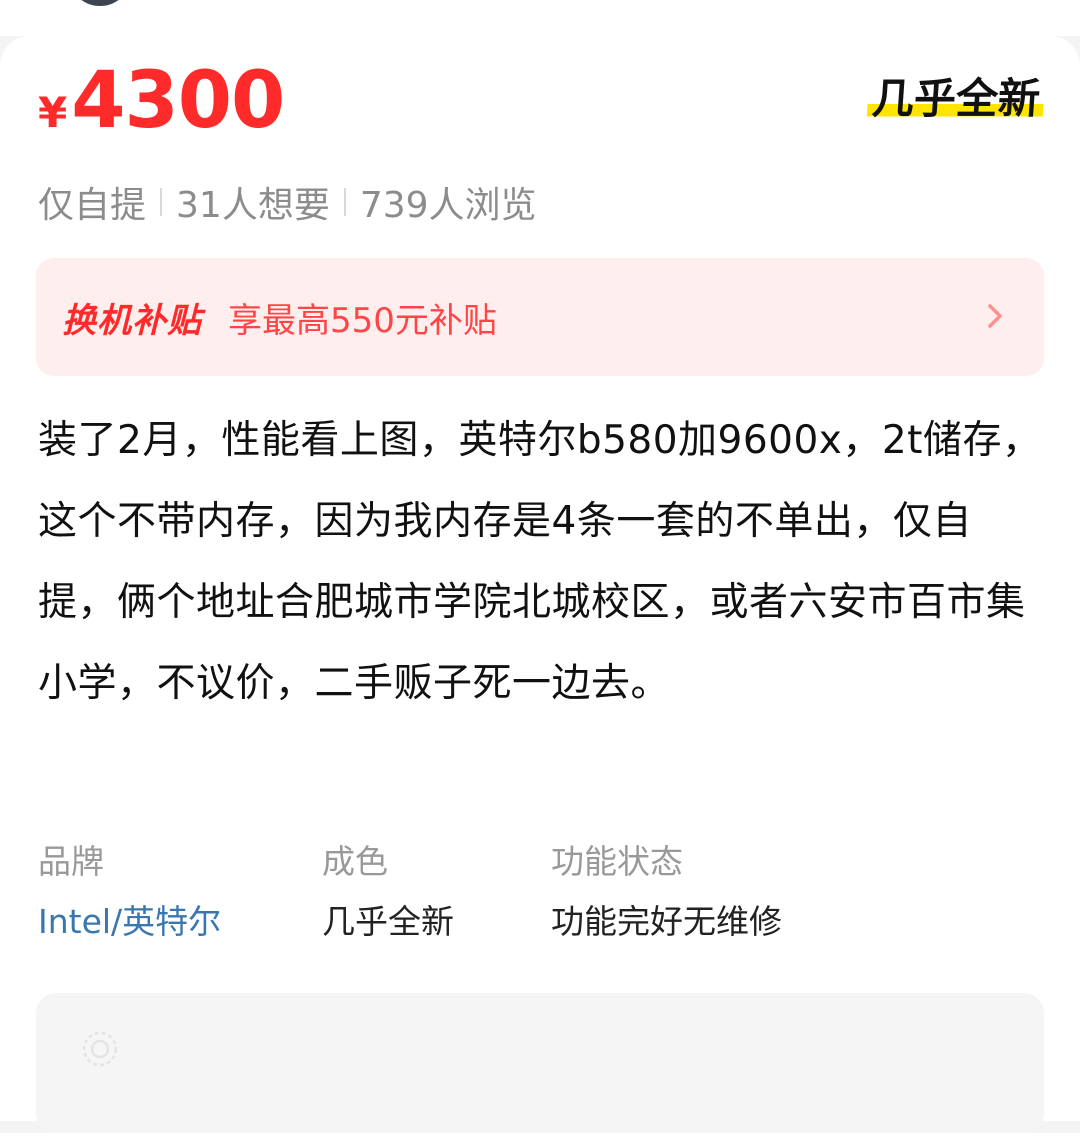 The image size is (1080, 1133). What do you see at coordinates (92, 205) in the screenshot?
I see `pickup-only-label: 仅自提` at bounding box center [92, 205].